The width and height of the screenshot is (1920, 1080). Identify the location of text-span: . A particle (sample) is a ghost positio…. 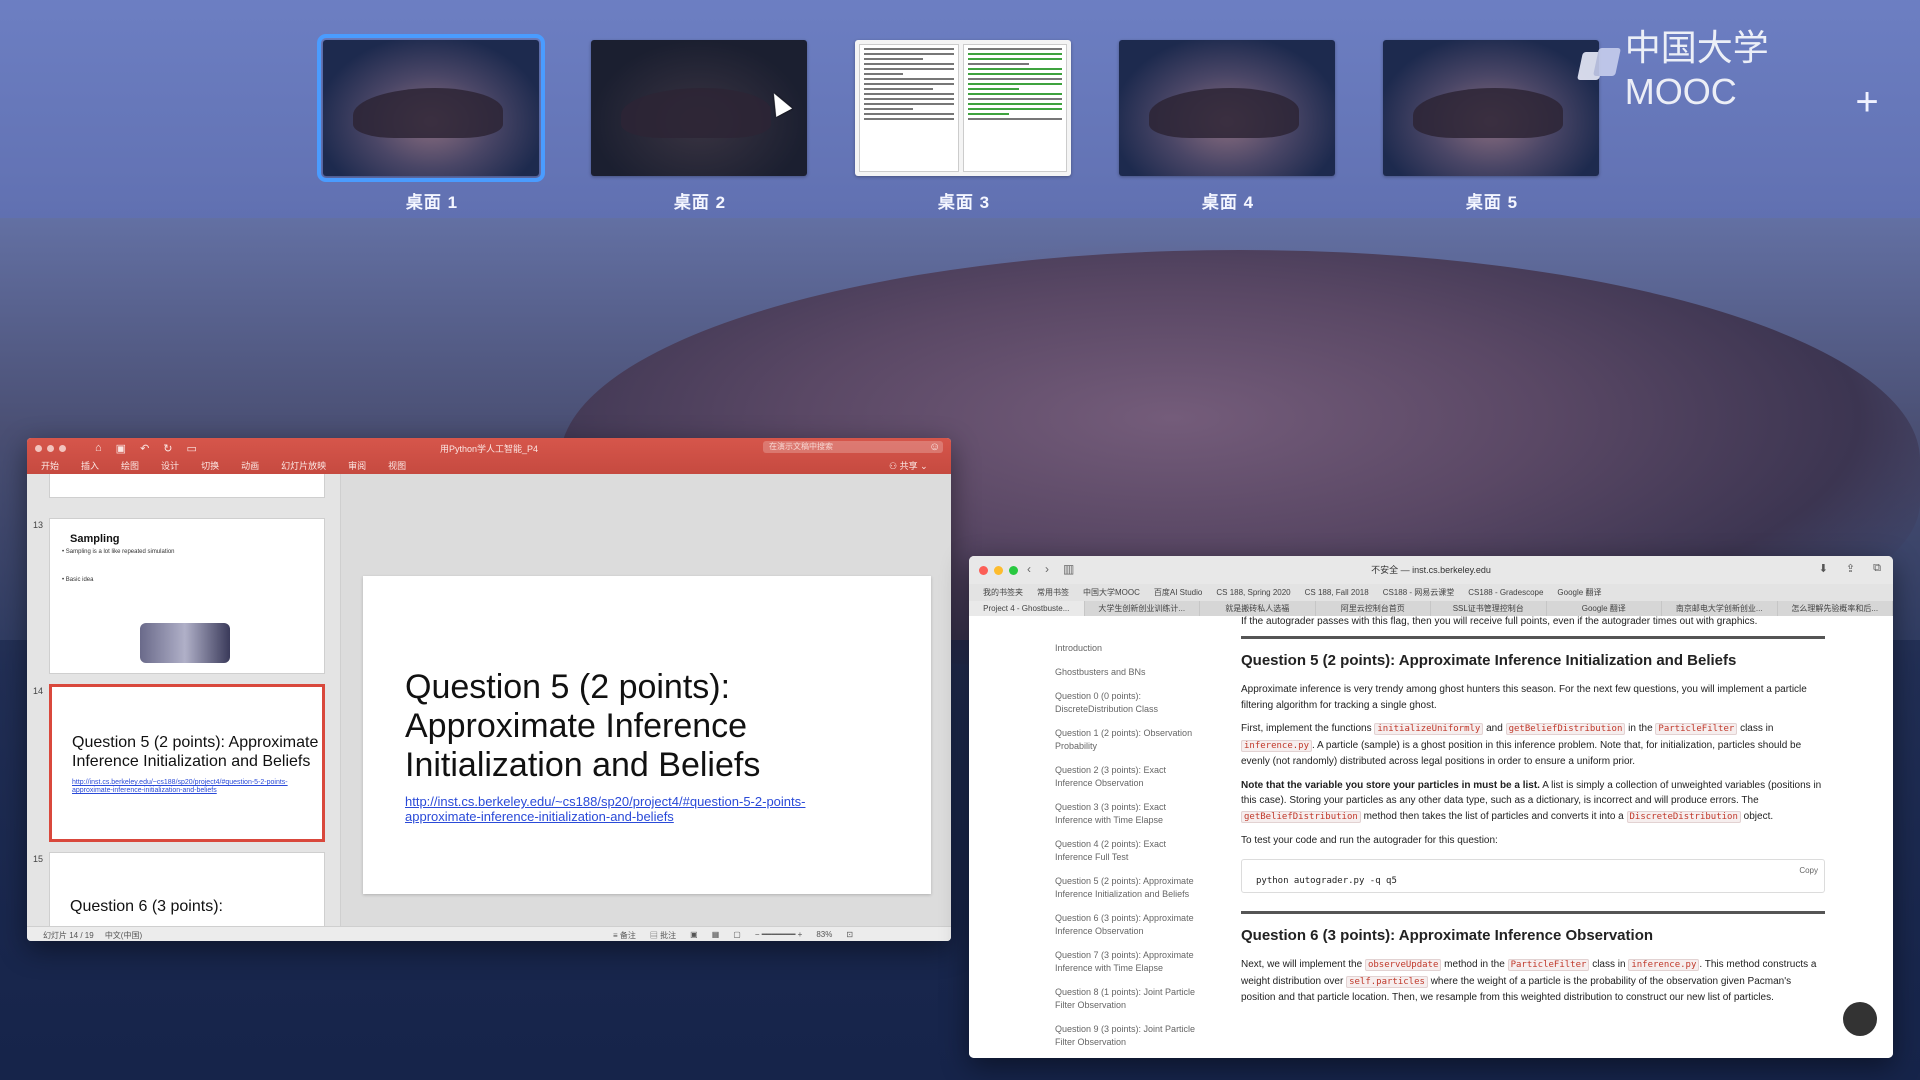
(1521, 753).